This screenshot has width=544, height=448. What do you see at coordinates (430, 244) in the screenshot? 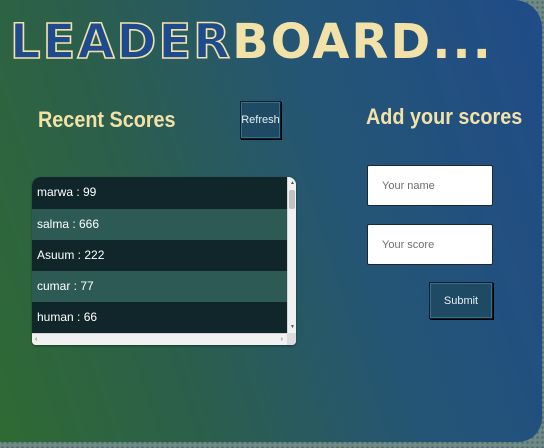
I see `score-input` at bounding box center [430, 244].